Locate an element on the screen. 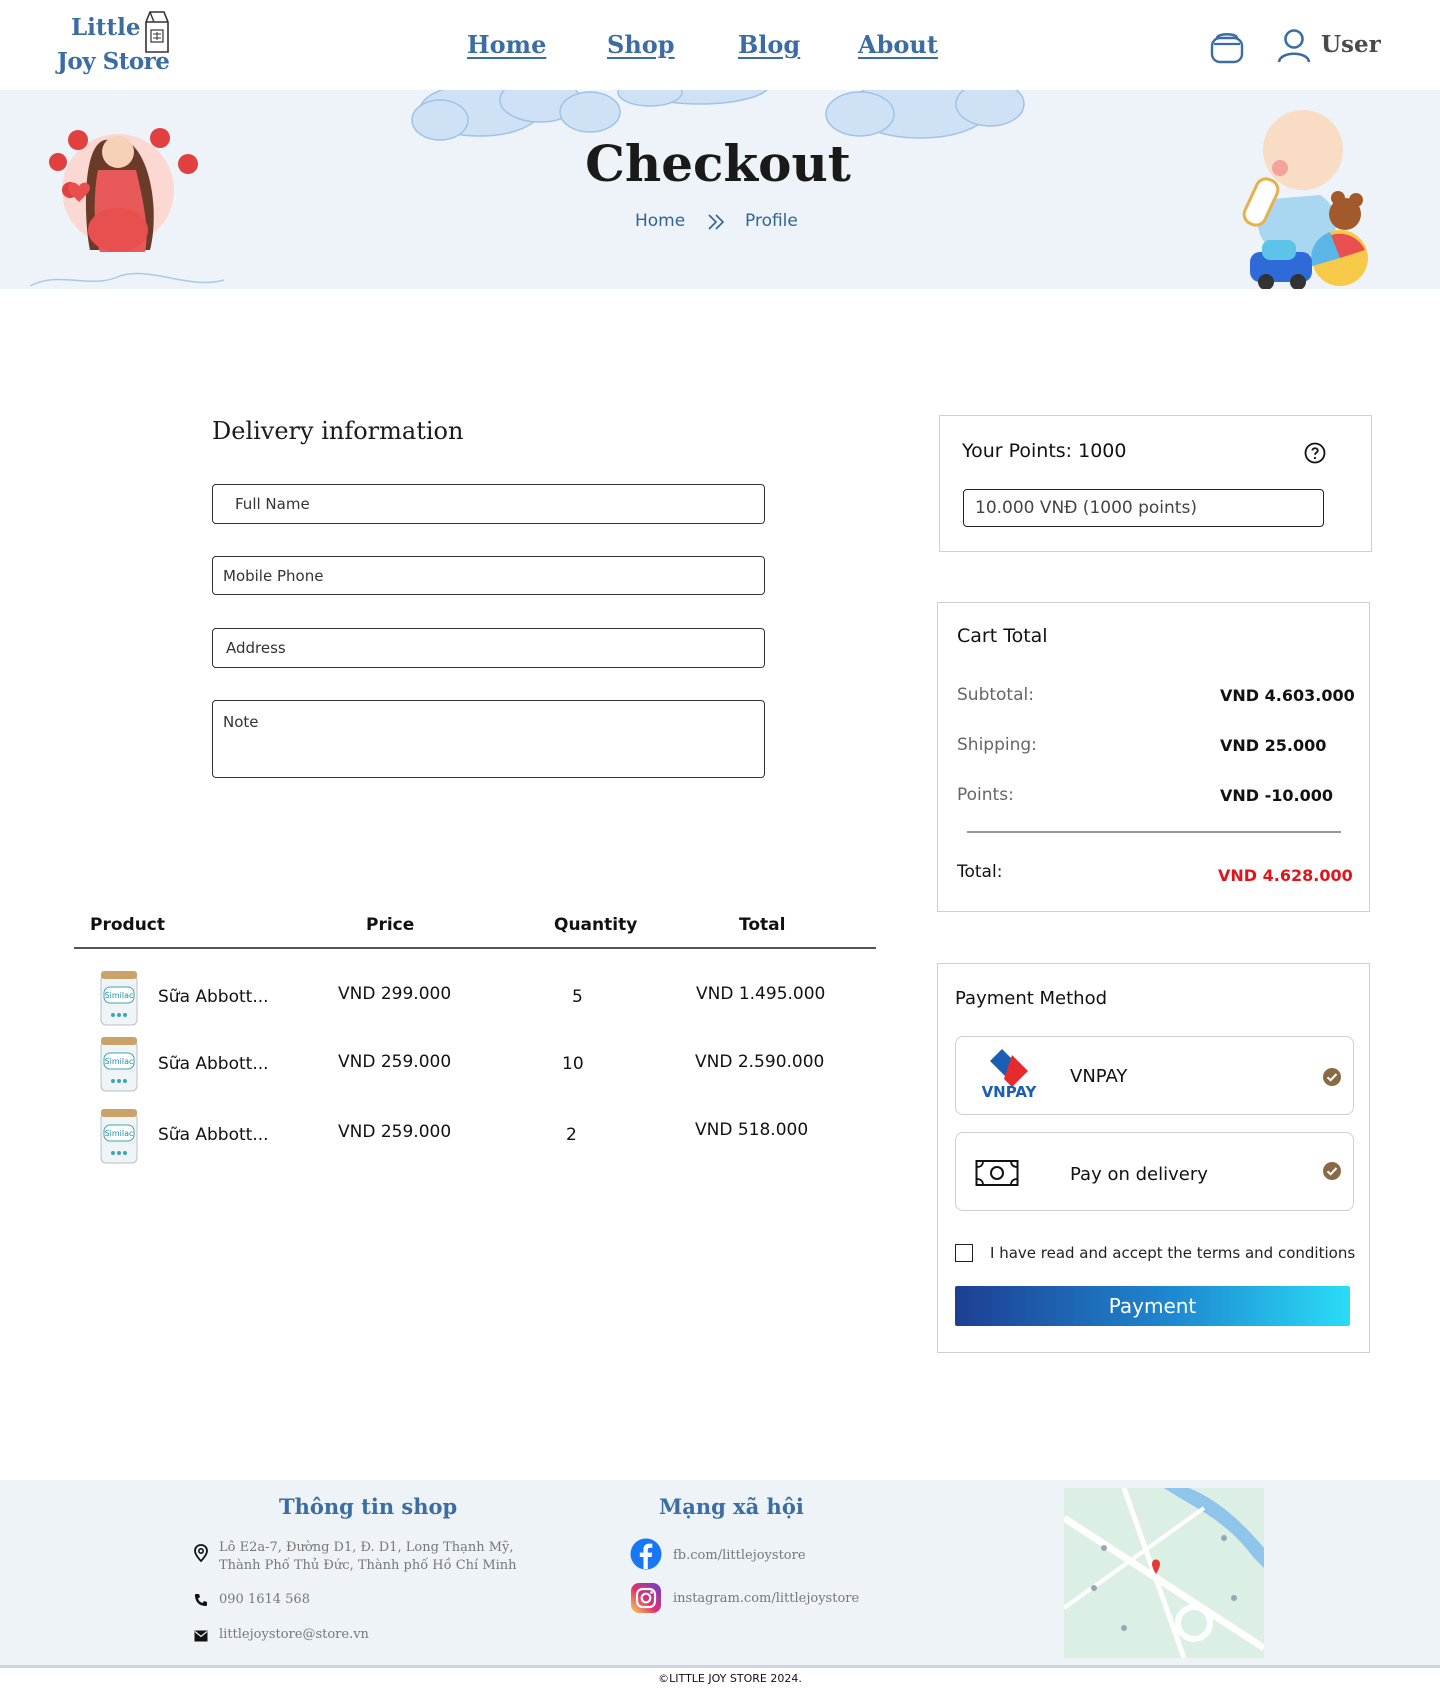  phone-field is located at coordinates (488, 575).